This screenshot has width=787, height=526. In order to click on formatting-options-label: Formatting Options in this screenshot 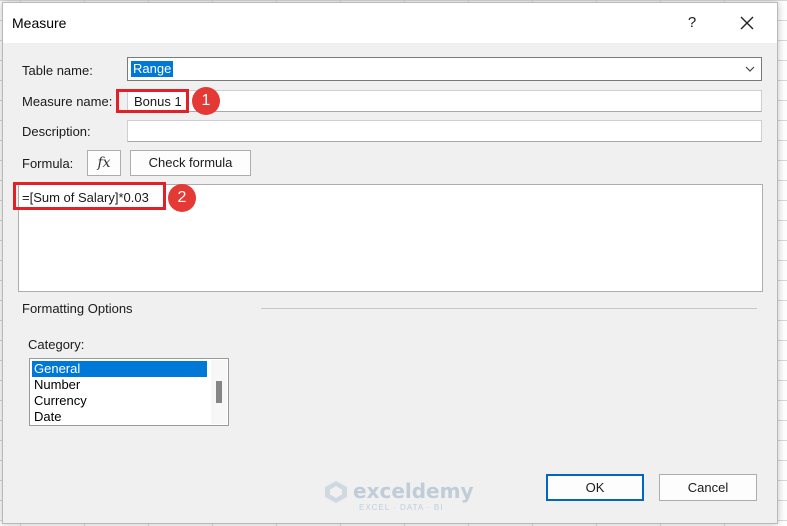, I will do `click(77, 308)`.